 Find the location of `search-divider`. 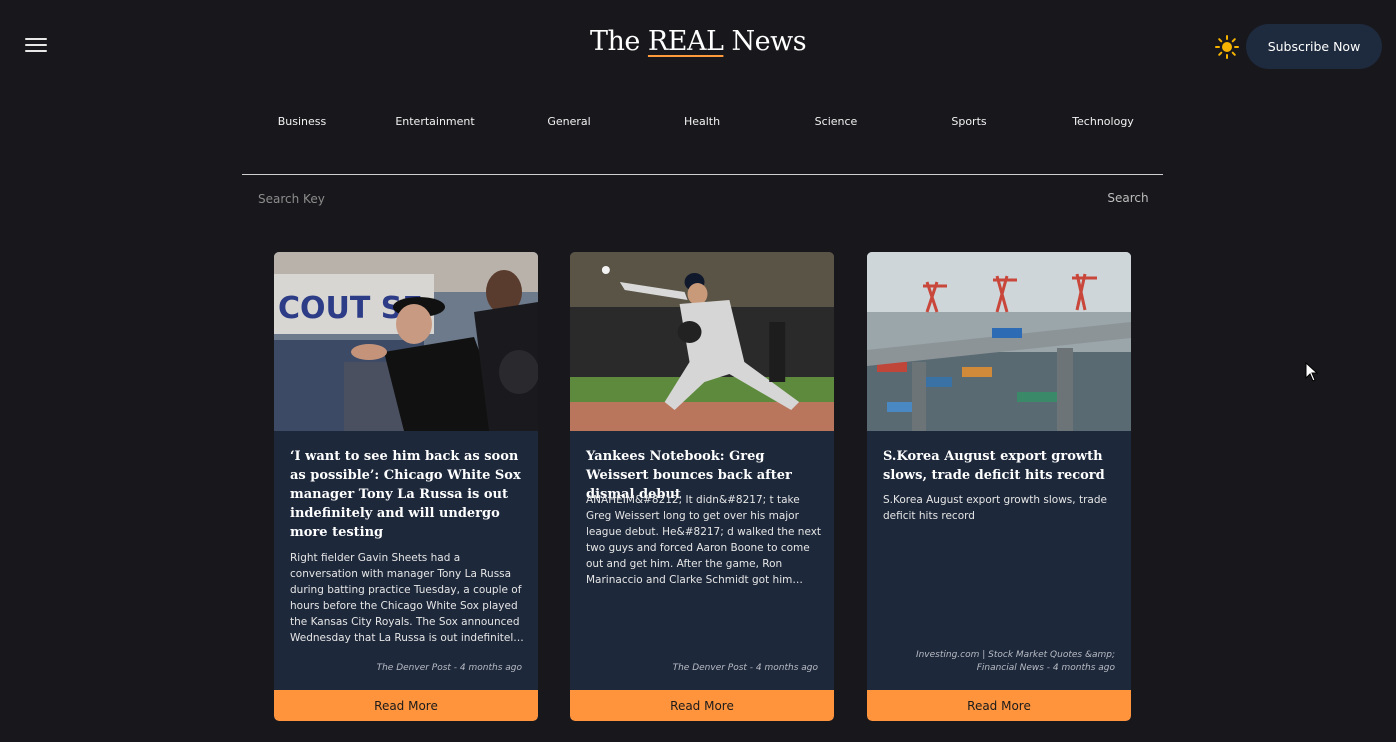

search-divider is located at coordinates (702, 174).